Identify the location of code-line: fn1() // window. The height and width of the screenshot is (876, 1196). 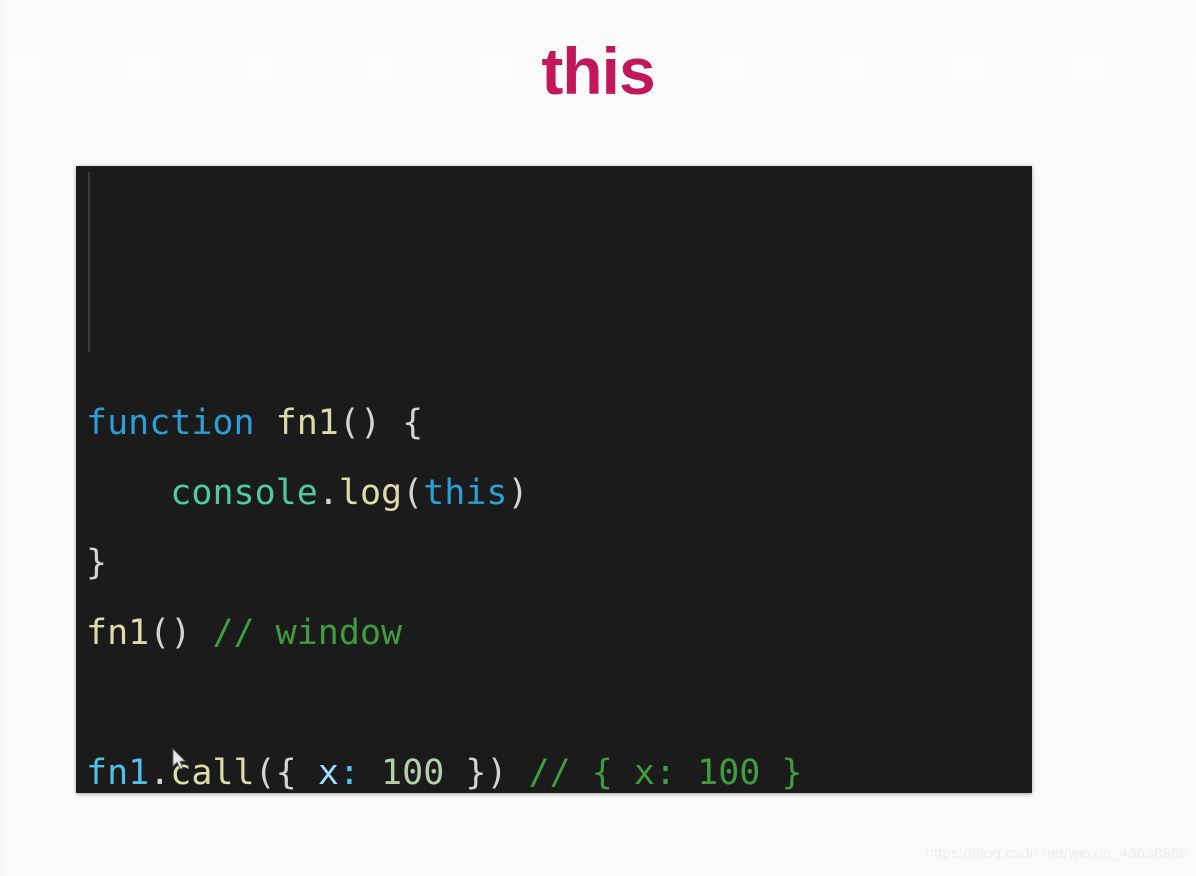
(559, 633).